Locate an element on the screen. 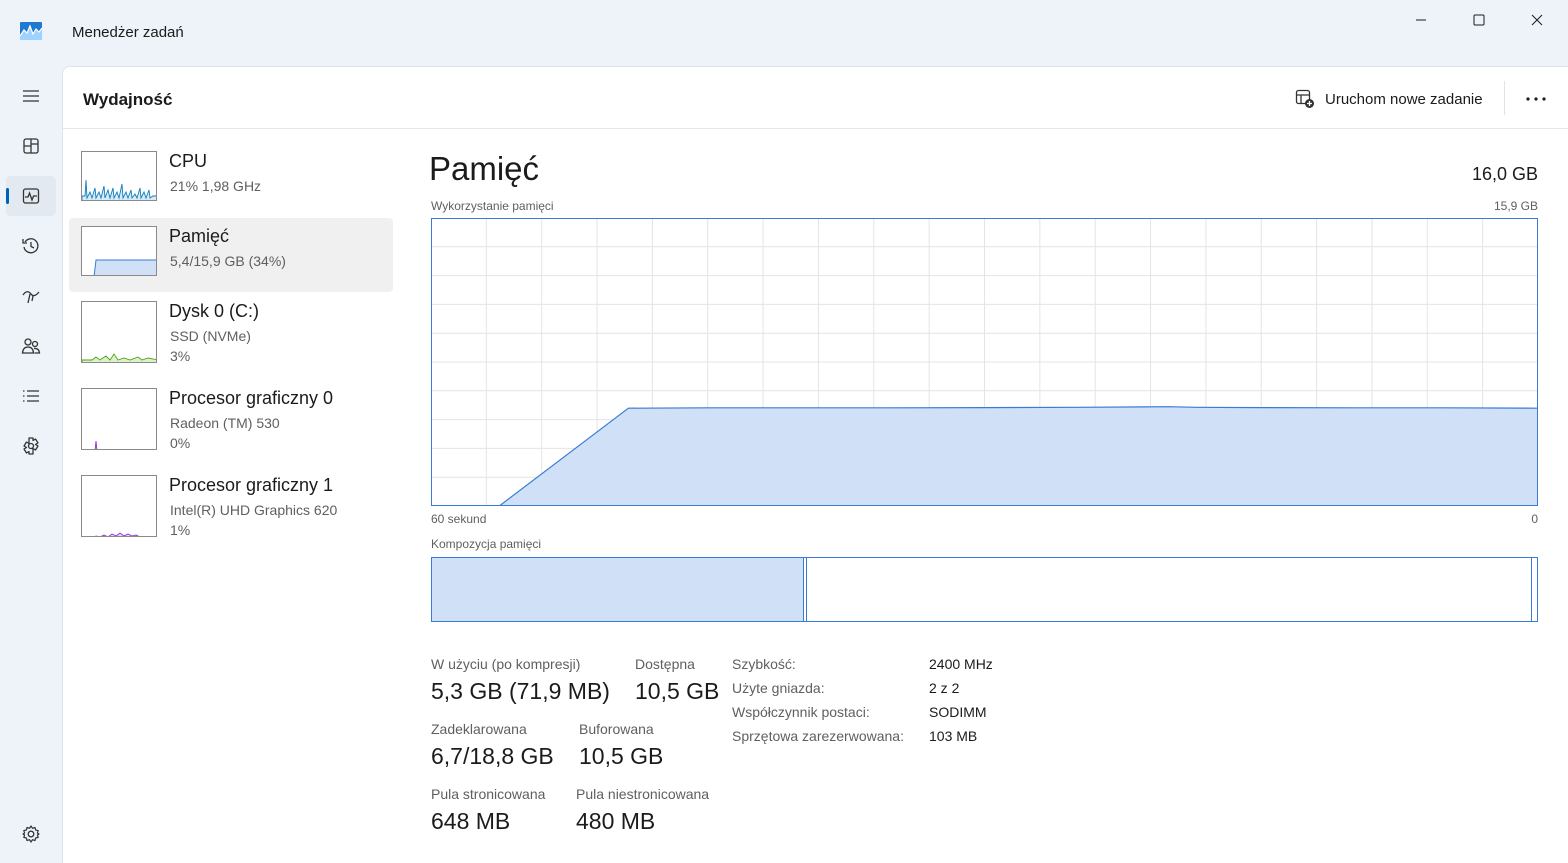  gear-icon is located at coordinates (31, 834).